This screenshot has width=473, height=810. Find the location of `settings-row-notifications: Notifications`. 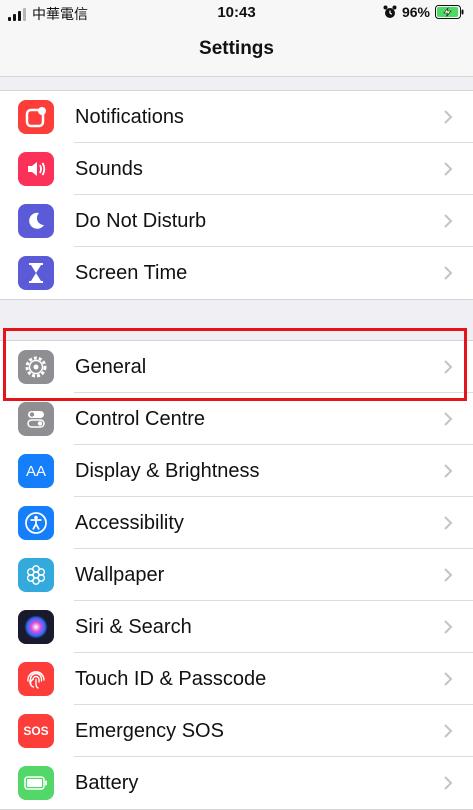

settings-row-notifications: Notifications is located at coordinates (236, 117).